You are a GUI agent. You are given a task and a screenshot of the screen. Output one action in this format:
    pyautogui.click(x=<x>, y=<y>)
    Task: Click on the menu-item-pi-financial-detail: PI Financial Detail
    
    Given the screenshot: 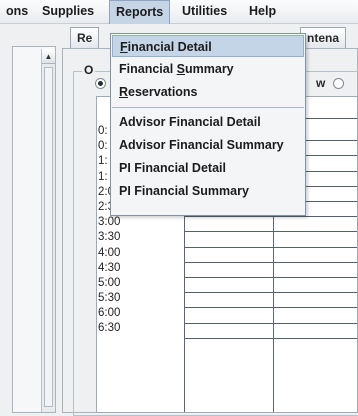 What is the action you would take?
    pyautogui.click(x=208, y=168)
    